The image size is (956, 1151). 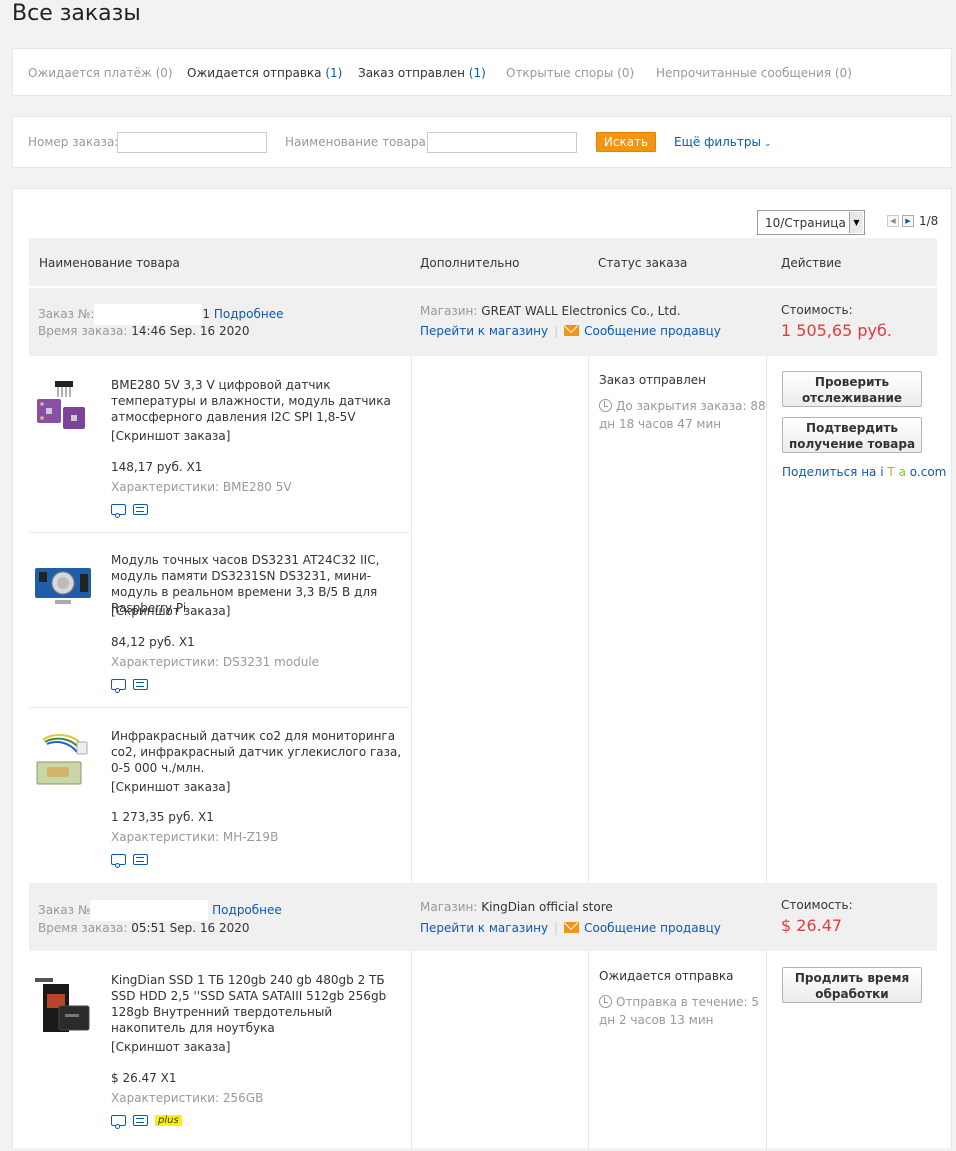 I want to click on search-button: Искать, so click(x=626, y=142).